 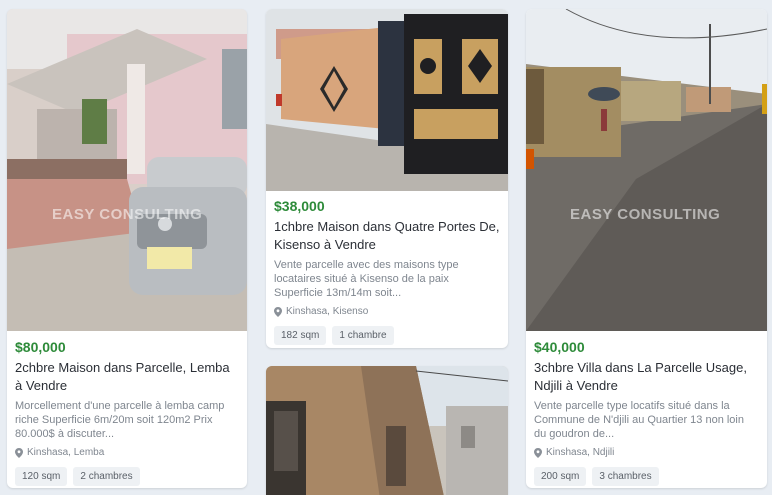 What do you see at coordinates (40, 347) in the screenshot?
I see `listing-price: $80,000` at bounding box center [40, 347].